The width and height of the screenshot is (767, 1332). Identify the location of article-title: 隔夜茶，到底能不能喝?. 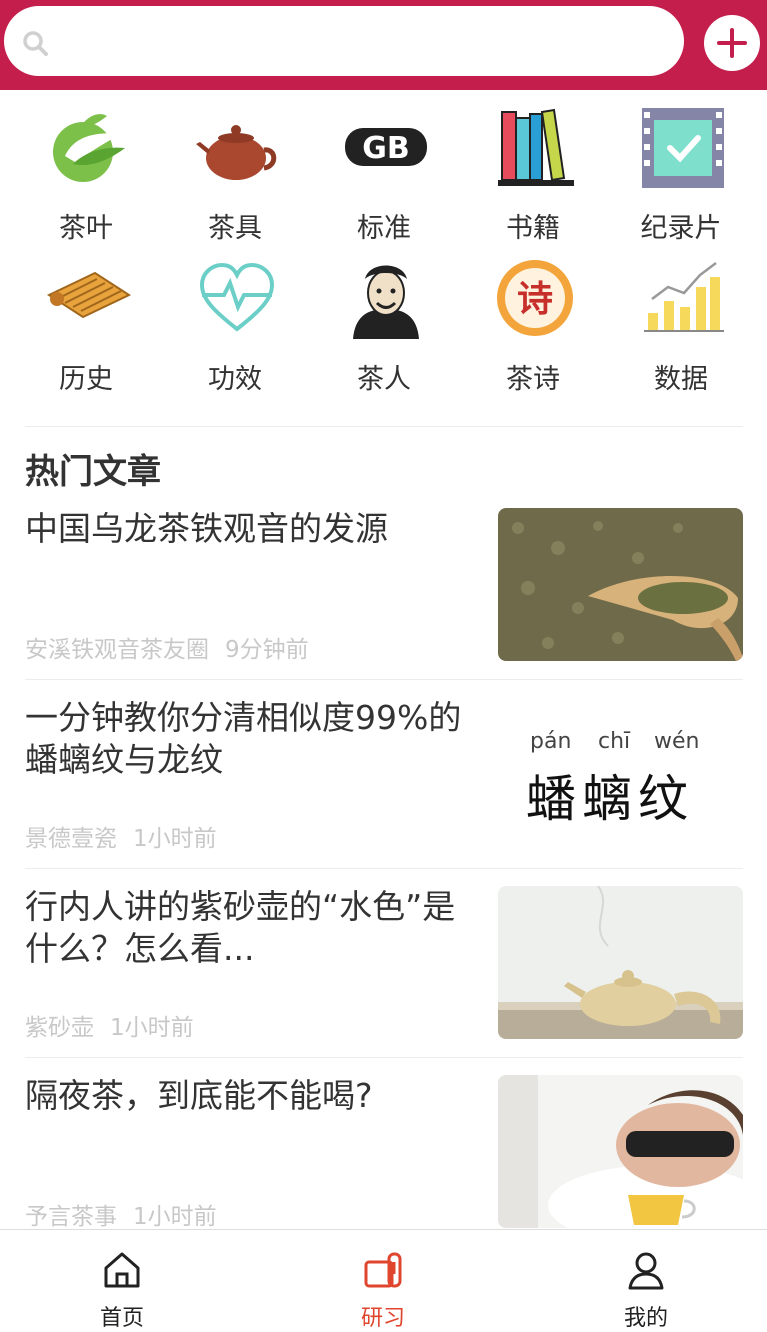
(199, 1095).